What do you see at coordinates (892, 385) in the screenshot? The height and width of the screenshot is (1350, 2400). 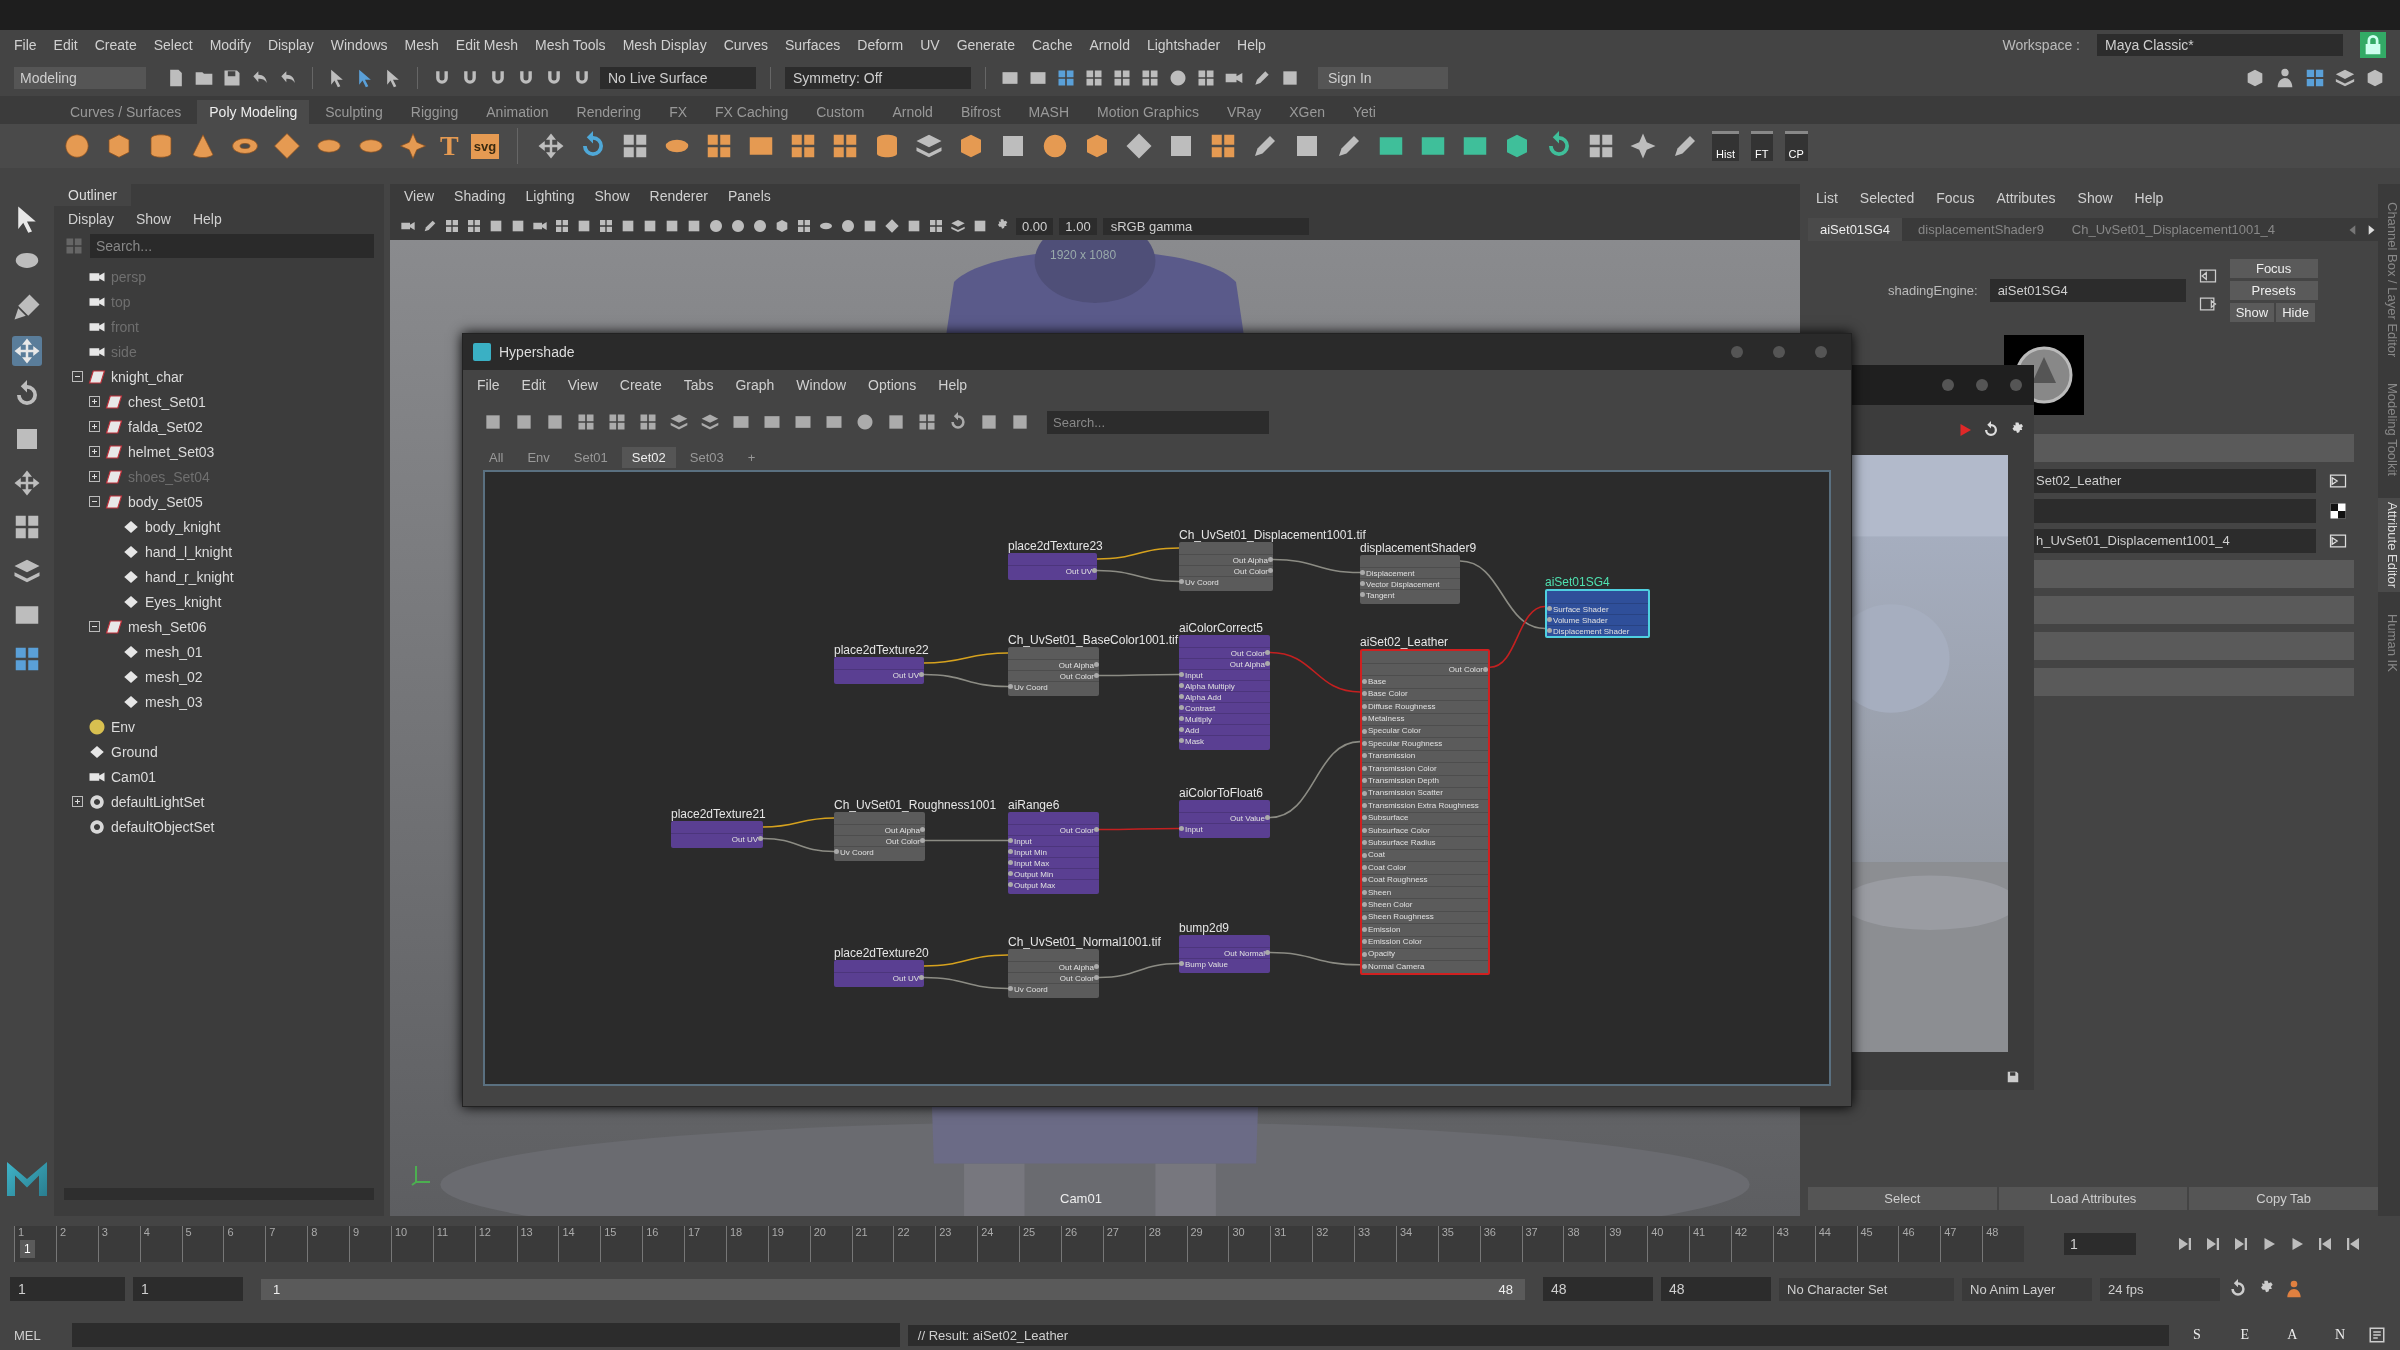 I see `menu-item: Options` at bounding box center [892, 385].